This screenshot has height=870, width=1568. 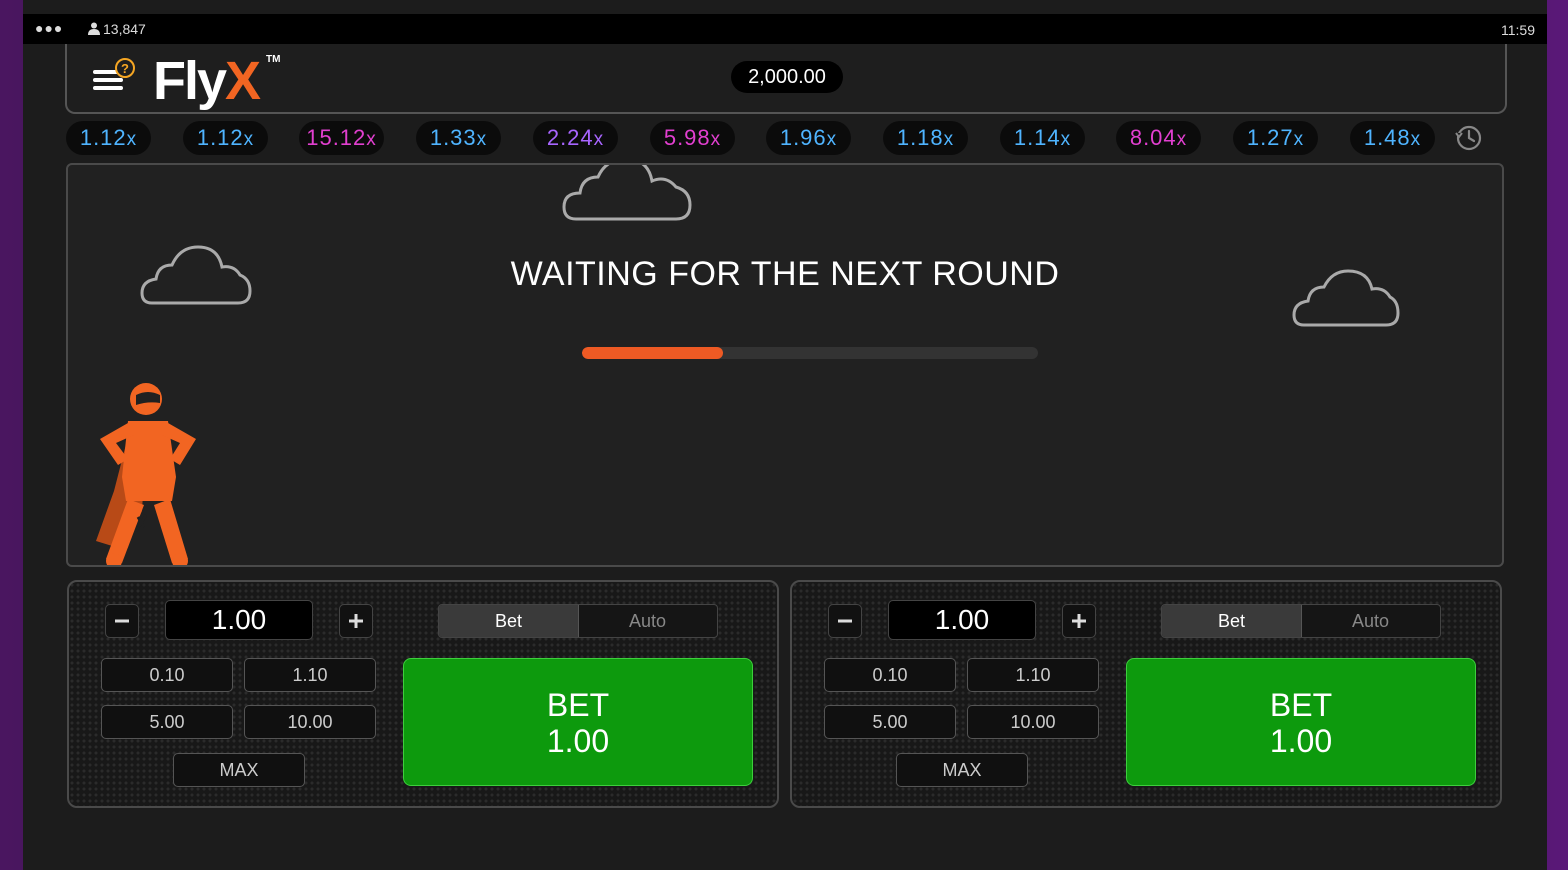 What do you see at coordinates (1387, 137) in the screenshot?
I see `multiplier-value: 1.48` at bounding box center [1387, 137].